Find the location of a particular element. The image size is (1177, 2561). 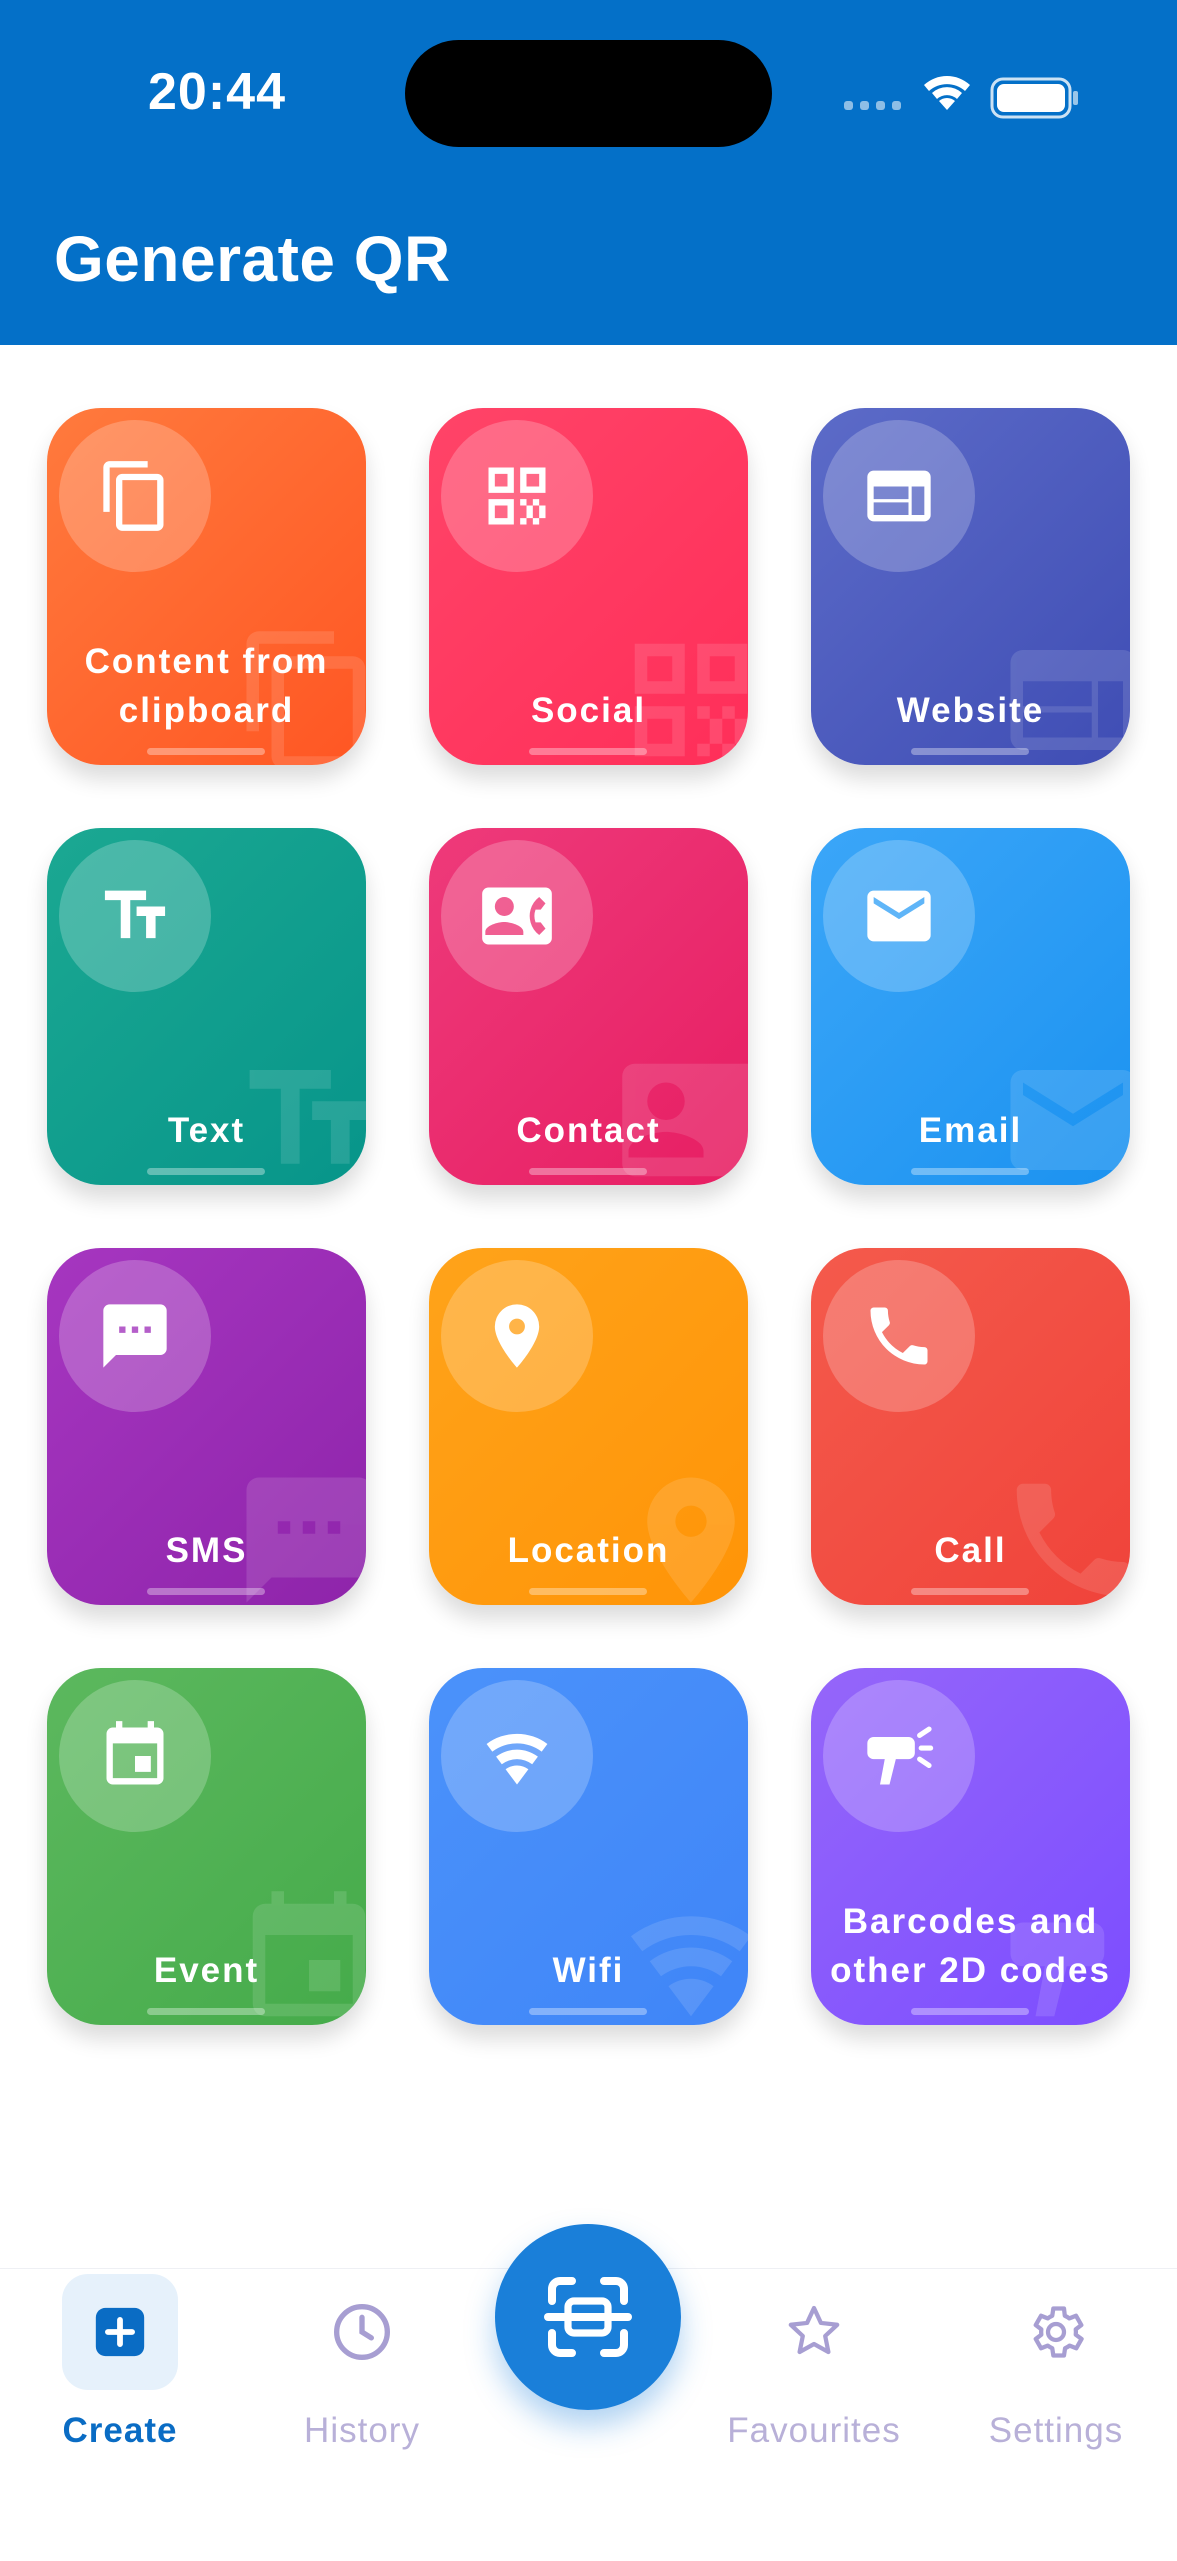

nav-history: History is located at coordinates (362, 2369).